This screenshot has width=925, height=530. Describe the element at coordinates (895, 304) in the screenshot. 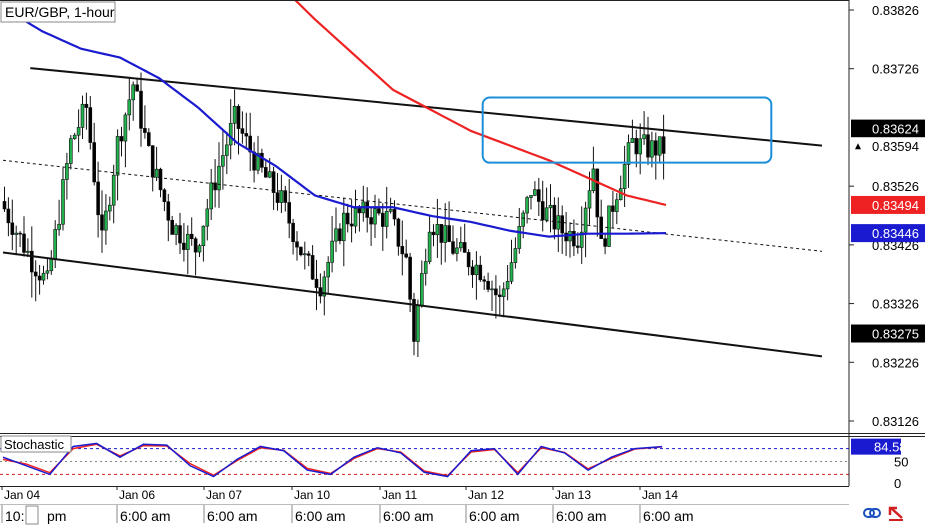

I see `price-tick-label: 0.83326` at that location.